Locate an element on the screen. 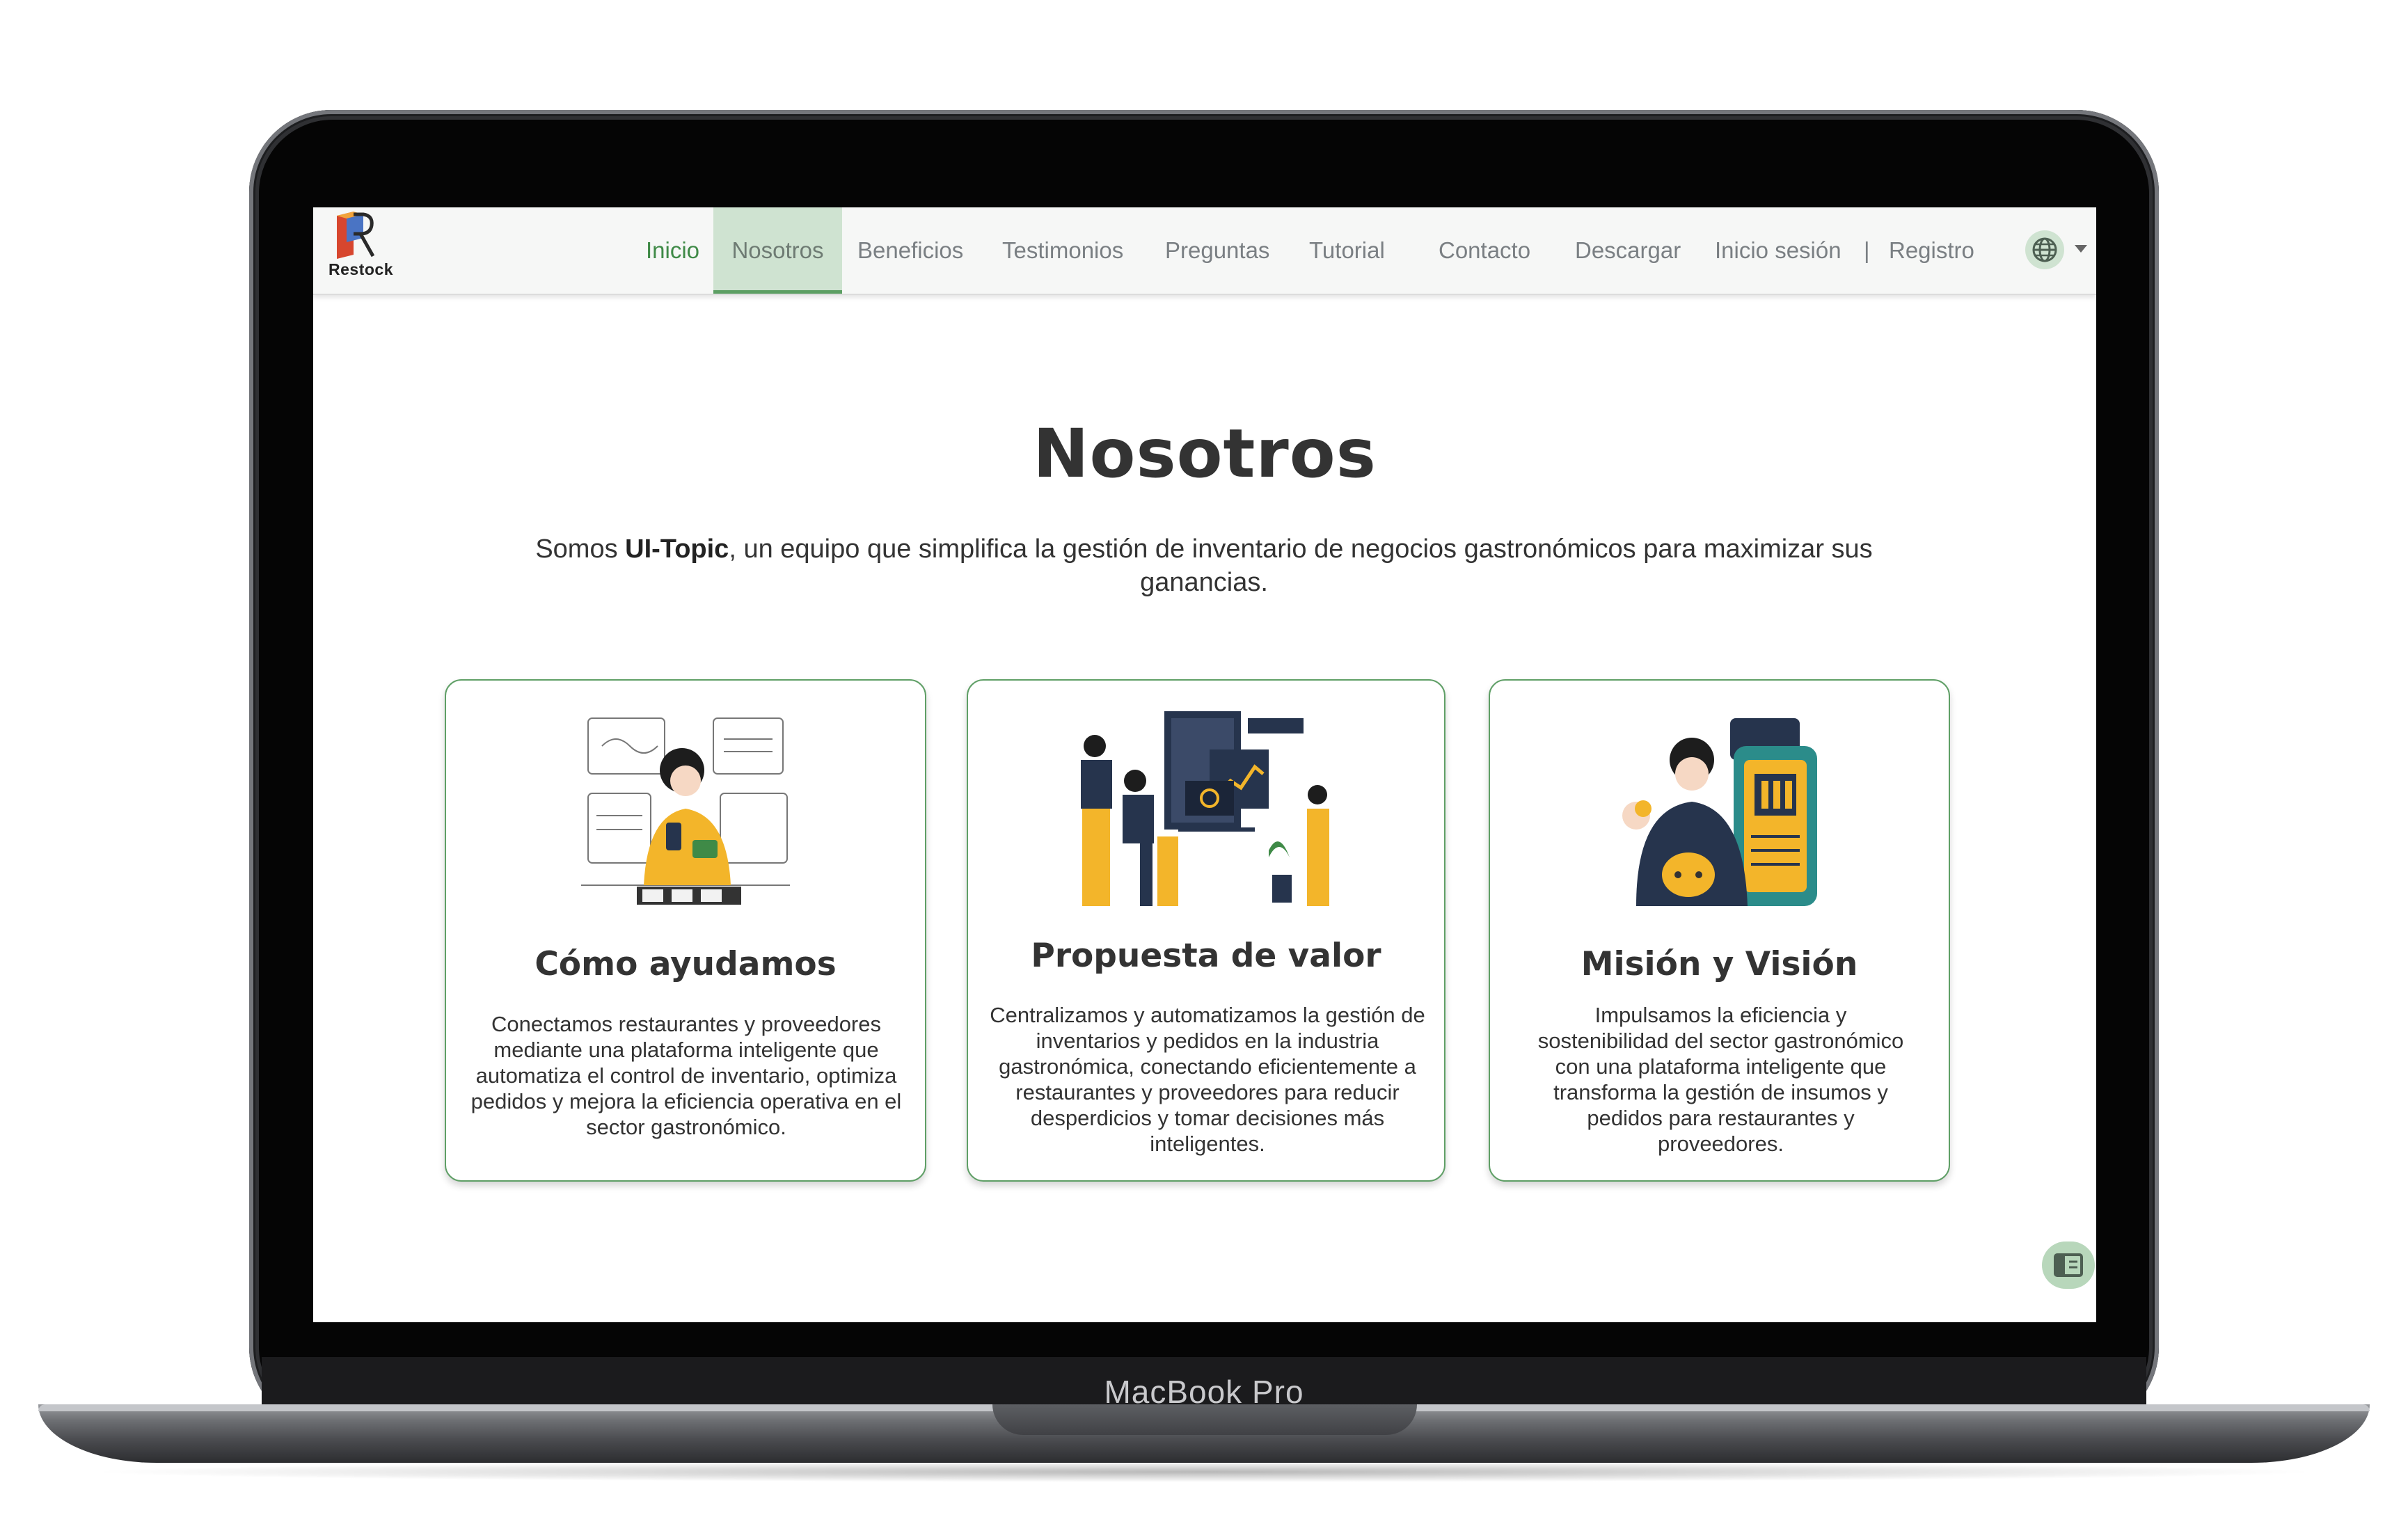 This screenshot has width=2408, height=1531. nav-descargar: Descargar is located at coordinates (1628, 250).